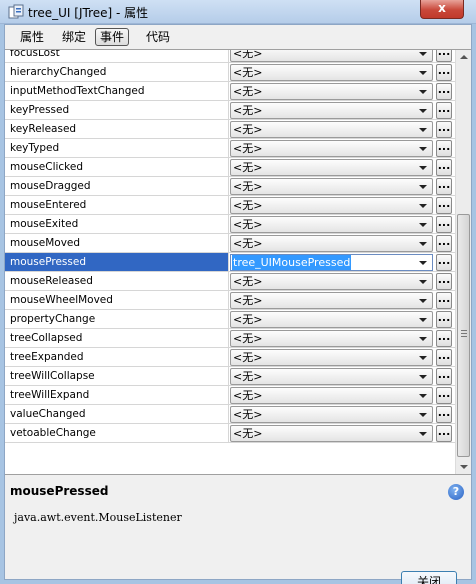  I want to click on property-name: valueChanged, so click(117, 414).